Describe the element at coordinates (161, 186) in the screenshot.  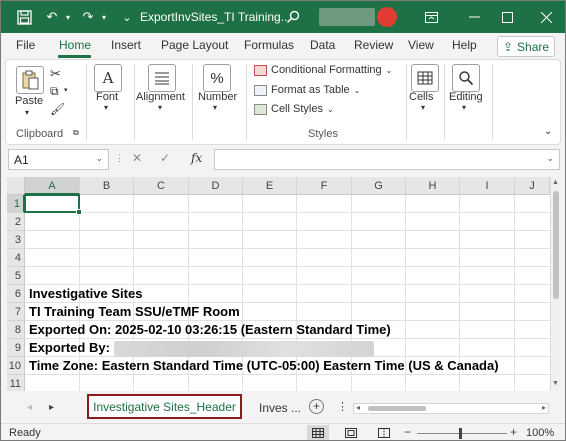
I see `column-header-c: C` at that location.